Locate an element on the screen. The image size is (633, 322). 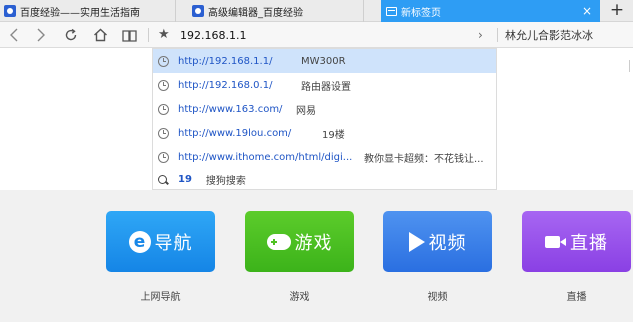
search-box-input: 林允儿合影范冰冰 is located at coordinates (568, 35).